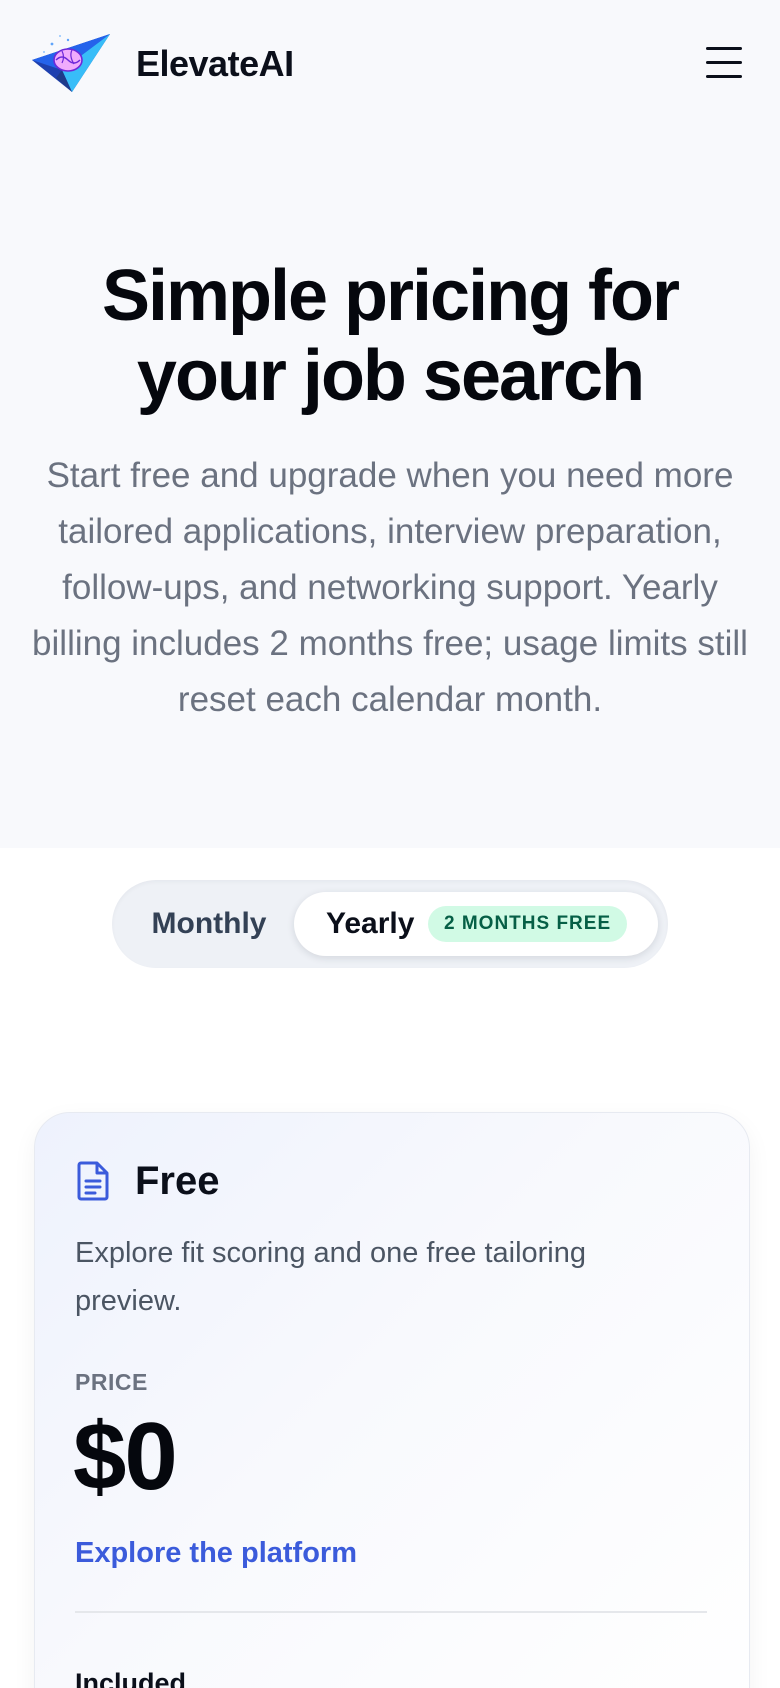 This screenshot has width=780, height=1688. Describe the element at coordinates (209, 924) in the screenshot. I see `billing-option-monthly: Monthly` at that location.